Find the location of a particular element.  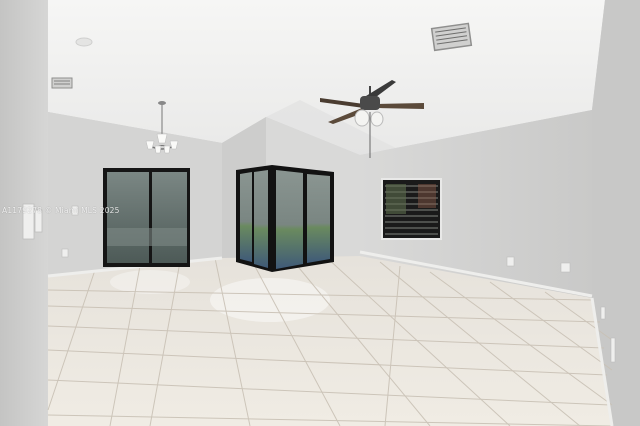

floor-reflection is located at coordinates (270, 300).